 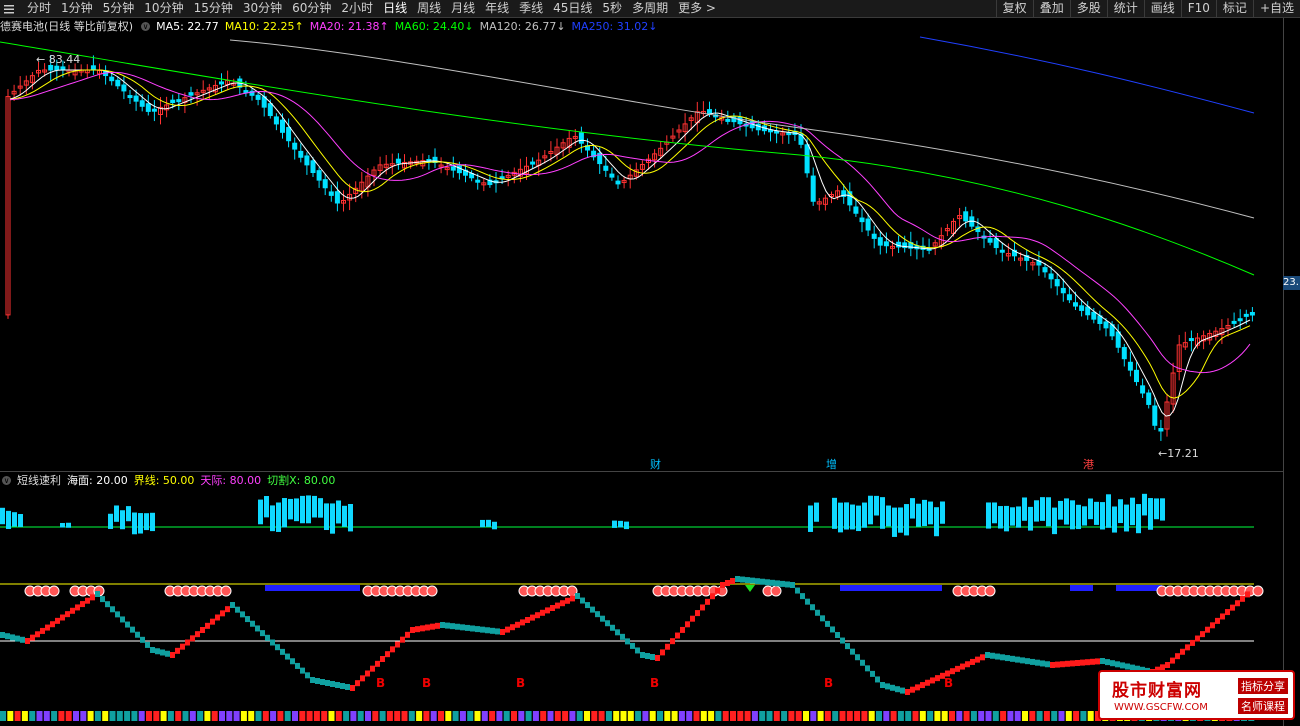 I want to click on tab-period: 10分钟, so click(x=163, y=8).